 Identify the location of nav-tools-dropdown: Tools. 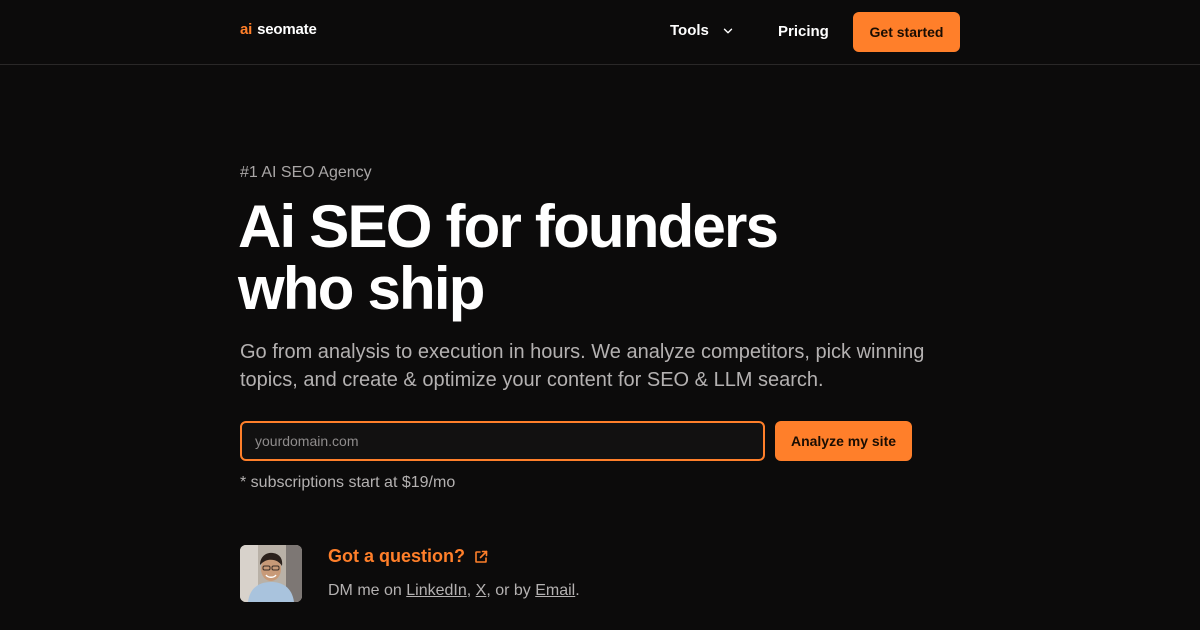
(702, 30).